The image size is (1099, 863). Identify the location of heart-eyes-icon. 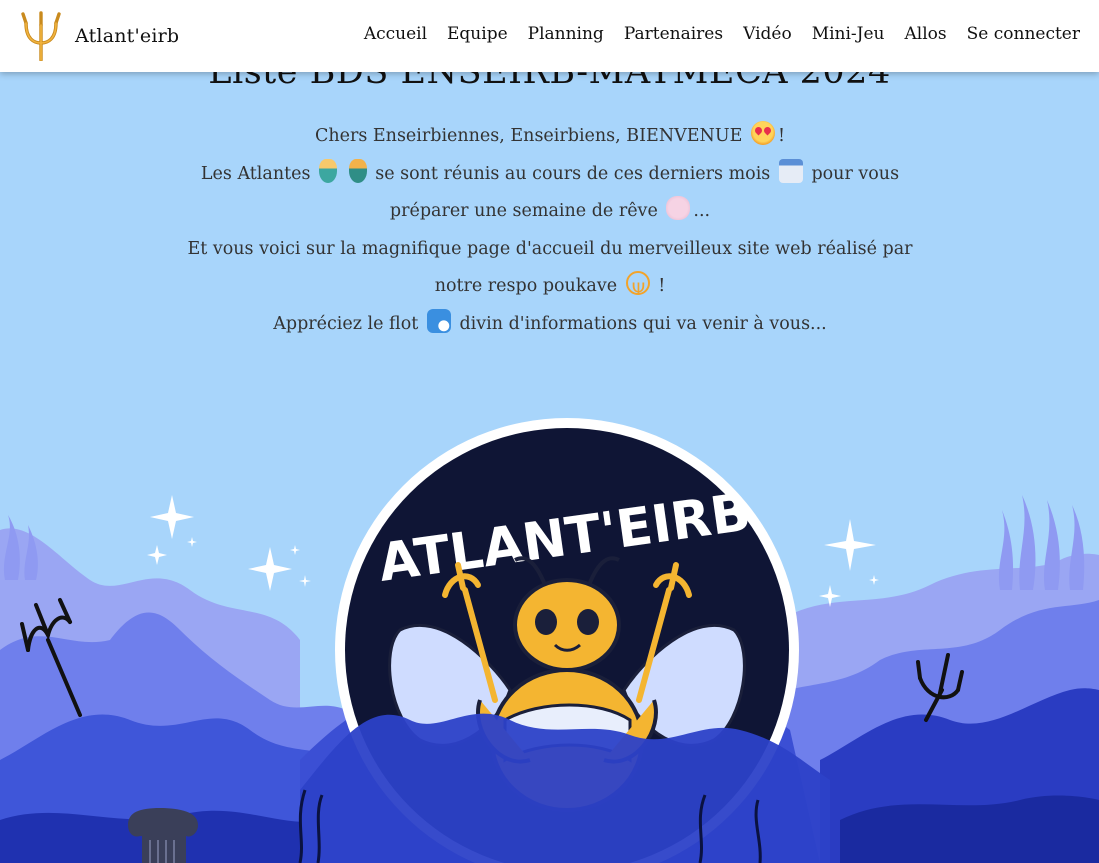
(762, 133).